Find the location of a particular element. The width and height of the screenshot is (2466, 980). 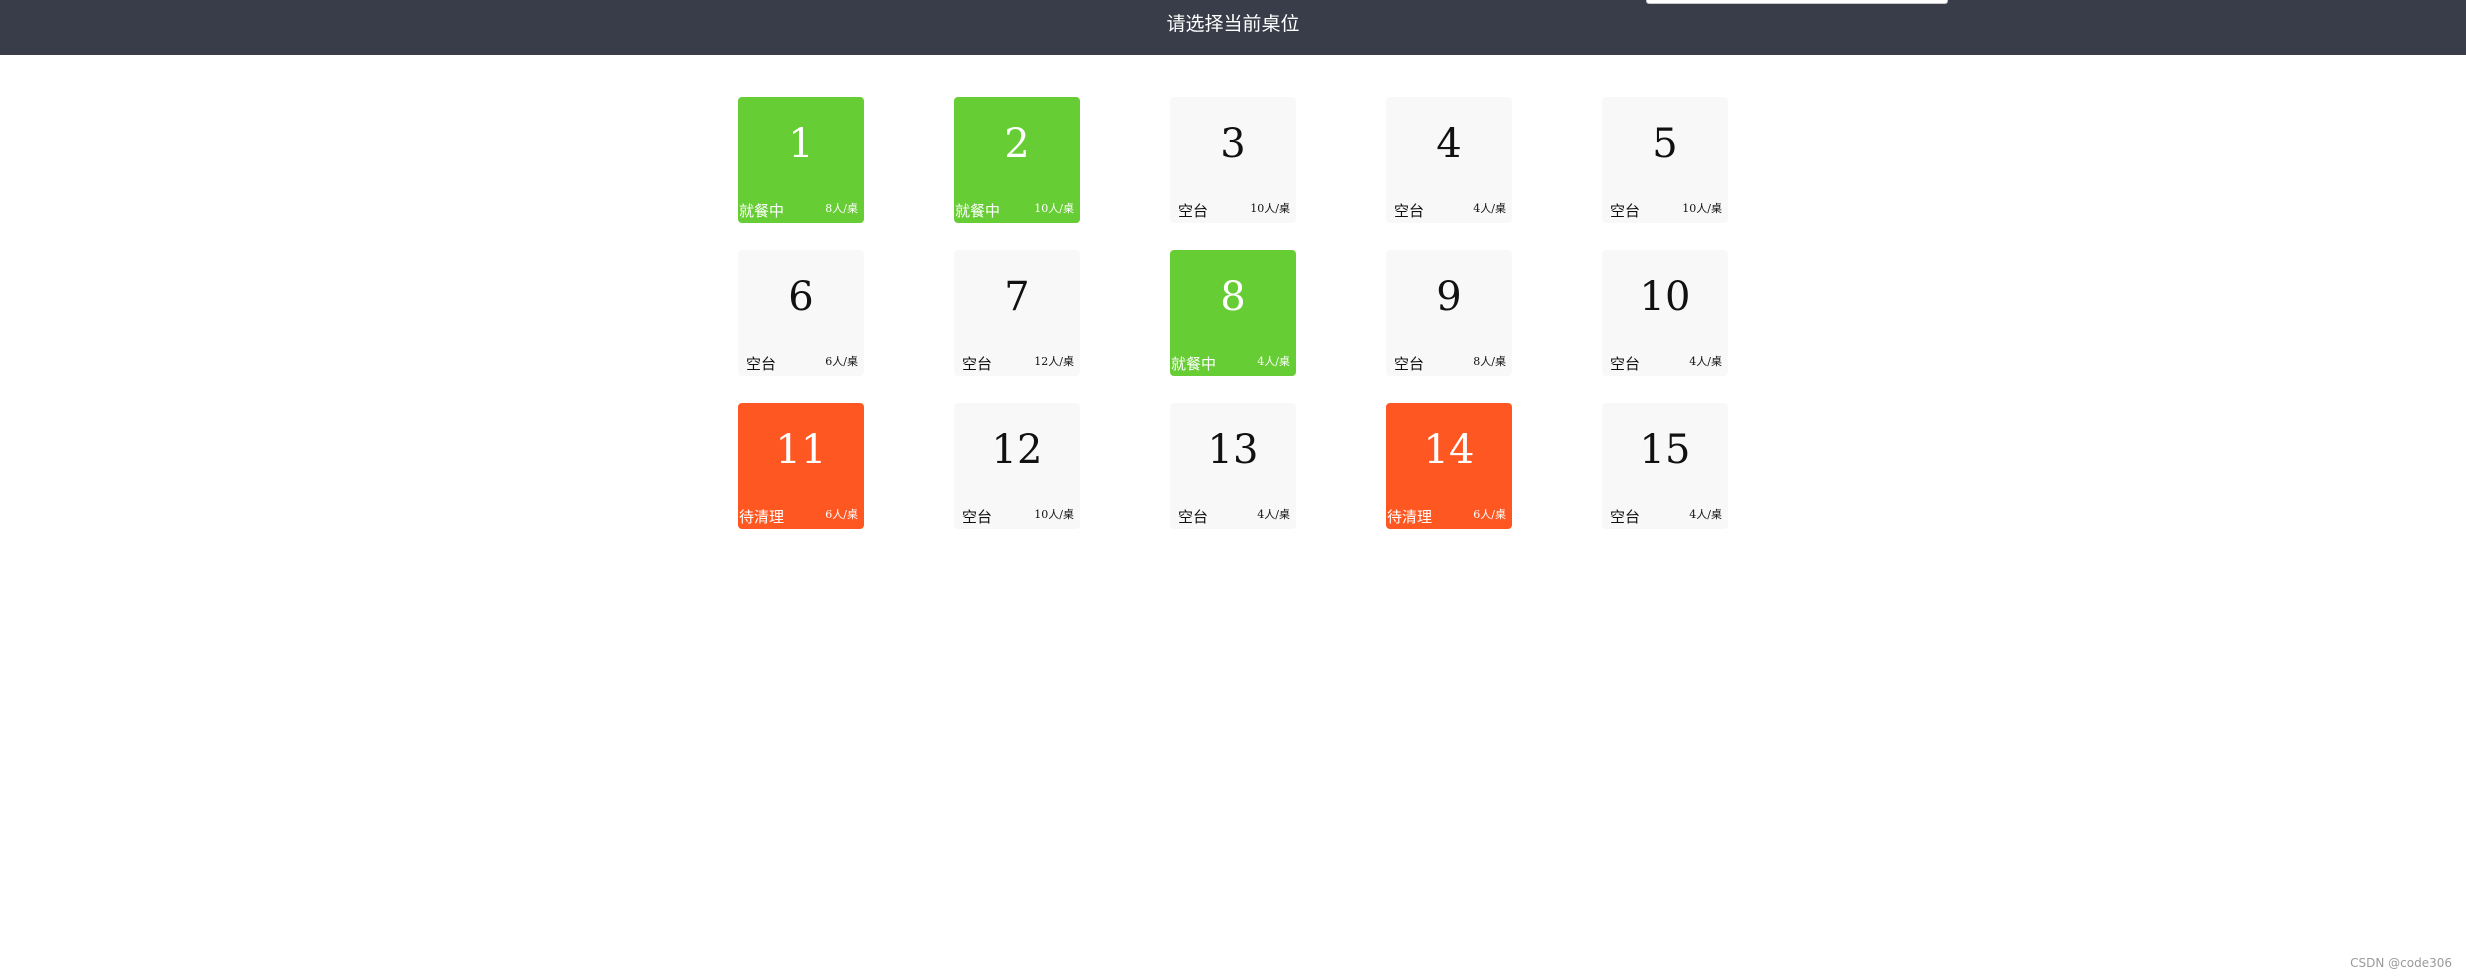

table-number: 3 is located at coordinates (1233, 144).